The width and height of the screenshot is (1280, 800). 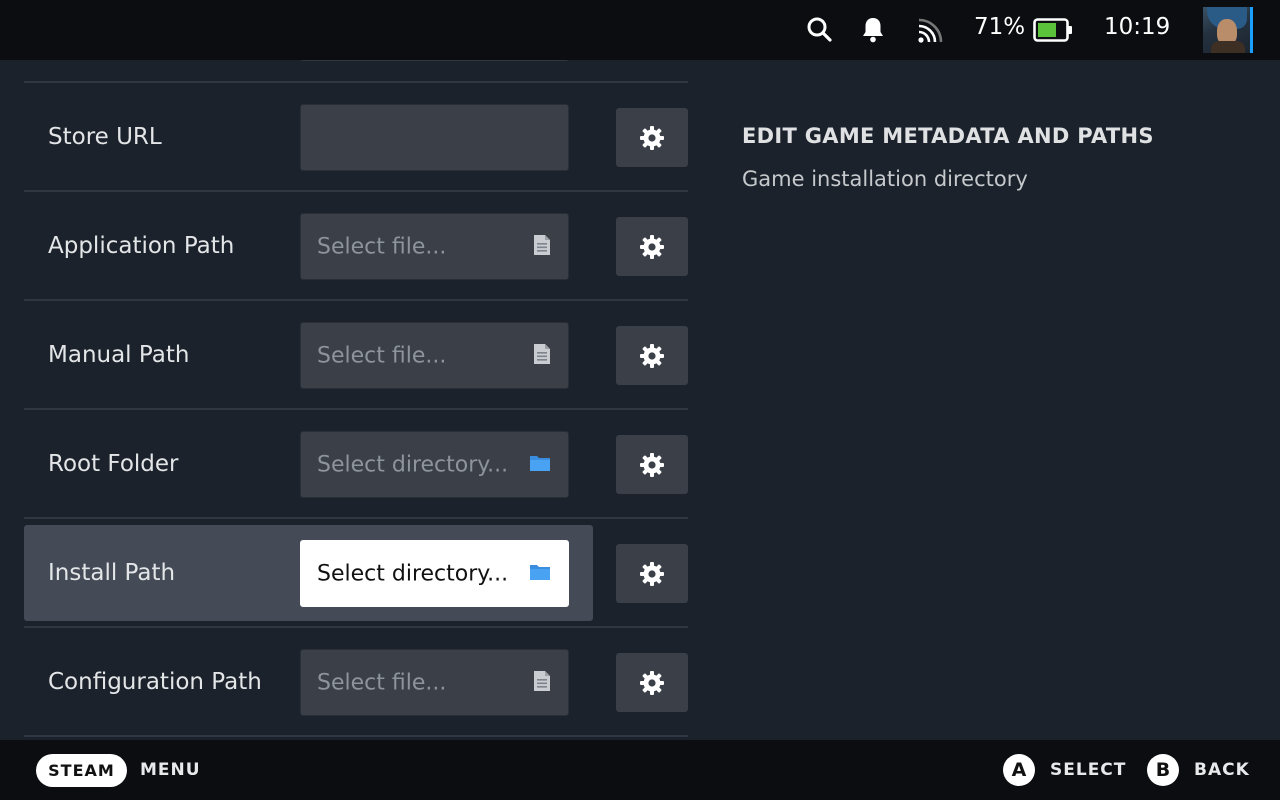 I want to click on row-divider, so click(x=356, y=736).